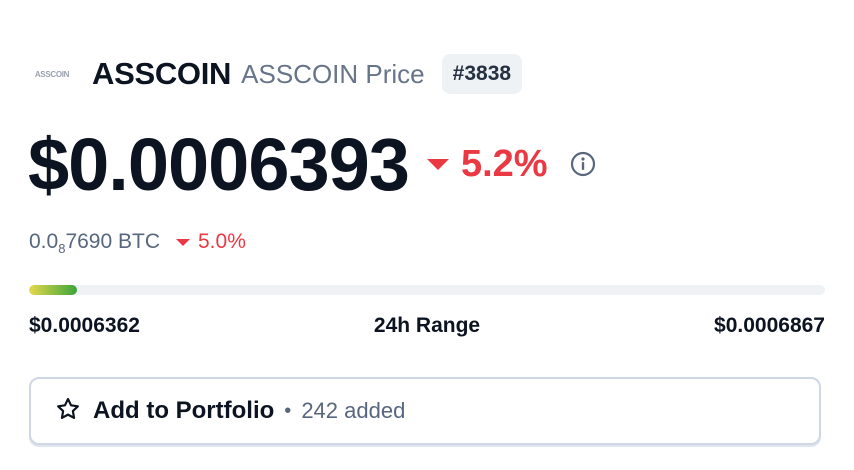 This screenshot has height=470, width=854. Describe the element at coordinates (94, 243) in the screenshot. I see `btc-price: 0.087690 BTC` at that location.